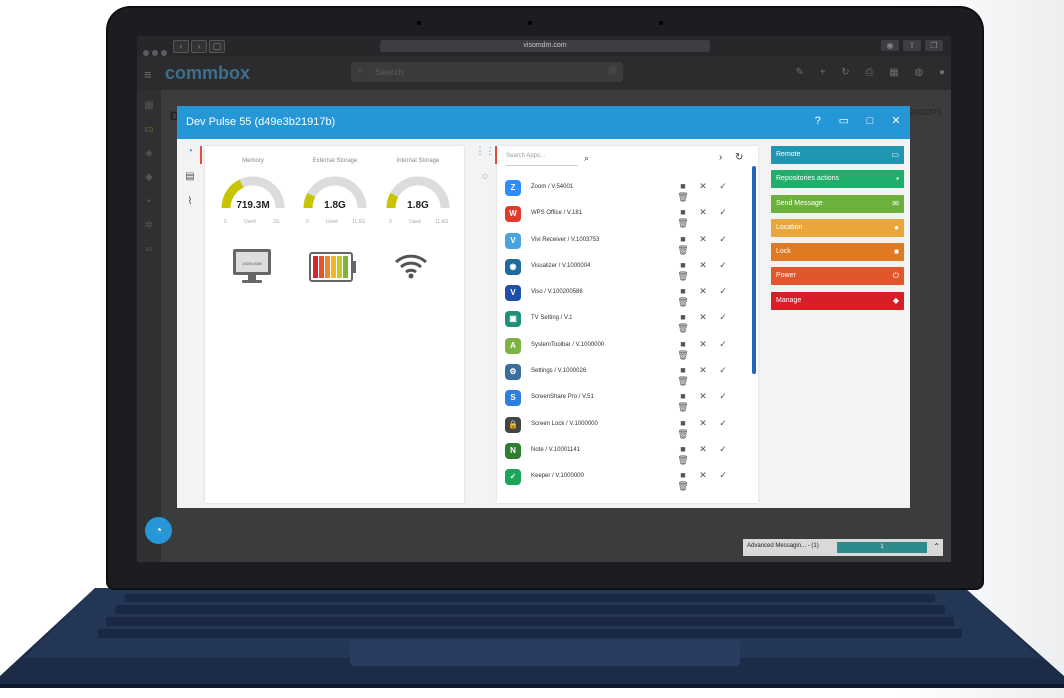 The width and height of the screenshot is (1064, 698). What do you see at coordinates (545, 46) in the screenshot?
I see `url-bar: visomdm.com` at bounding box center [545, 46].